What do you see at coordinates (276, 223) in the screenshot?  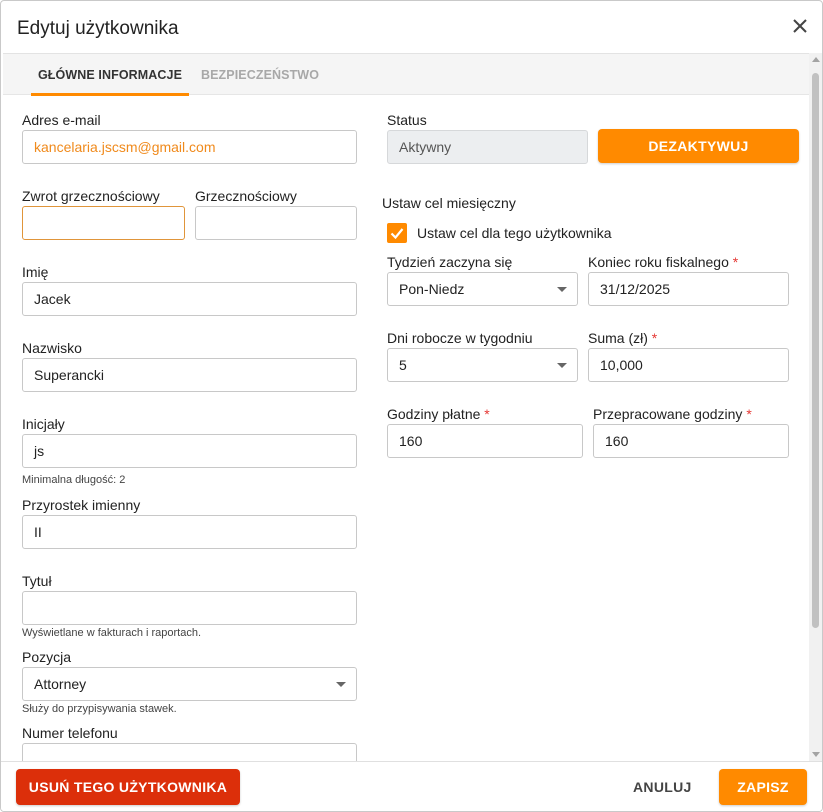 I see `courtesy-field` at bounding box center [276, 223].